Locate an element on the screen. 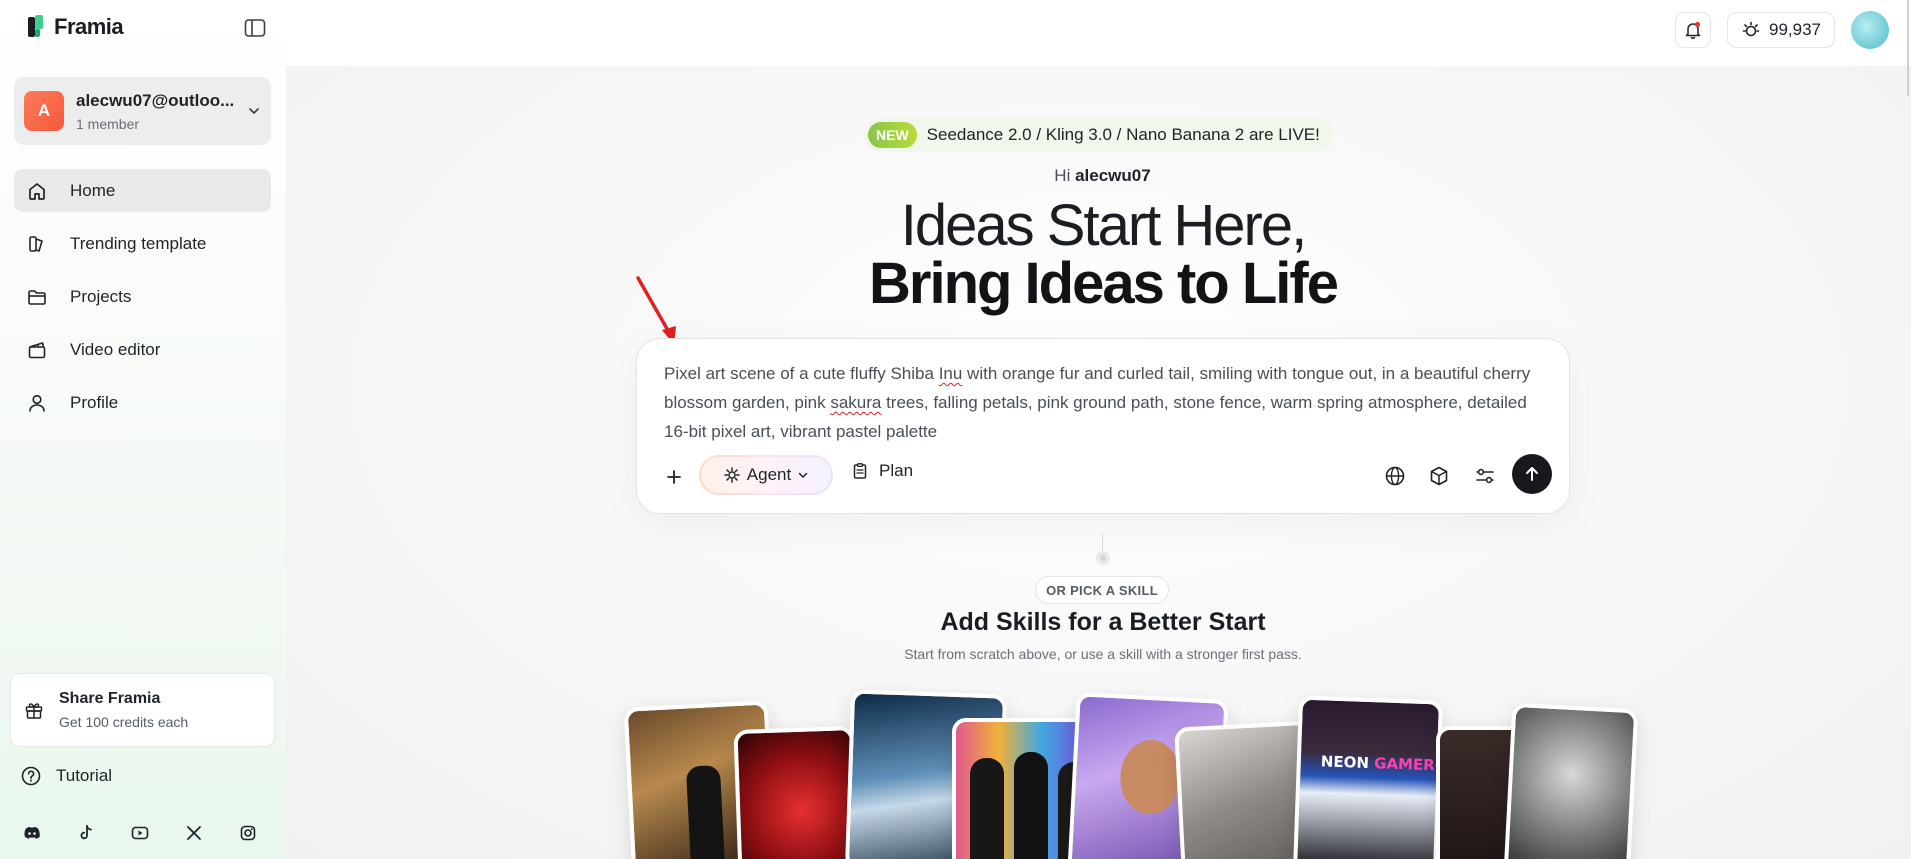 Image resolution: width=1911 pixels, height=859 pixels. greeting-prefix: Hi is located at coordinates (1062, 175).